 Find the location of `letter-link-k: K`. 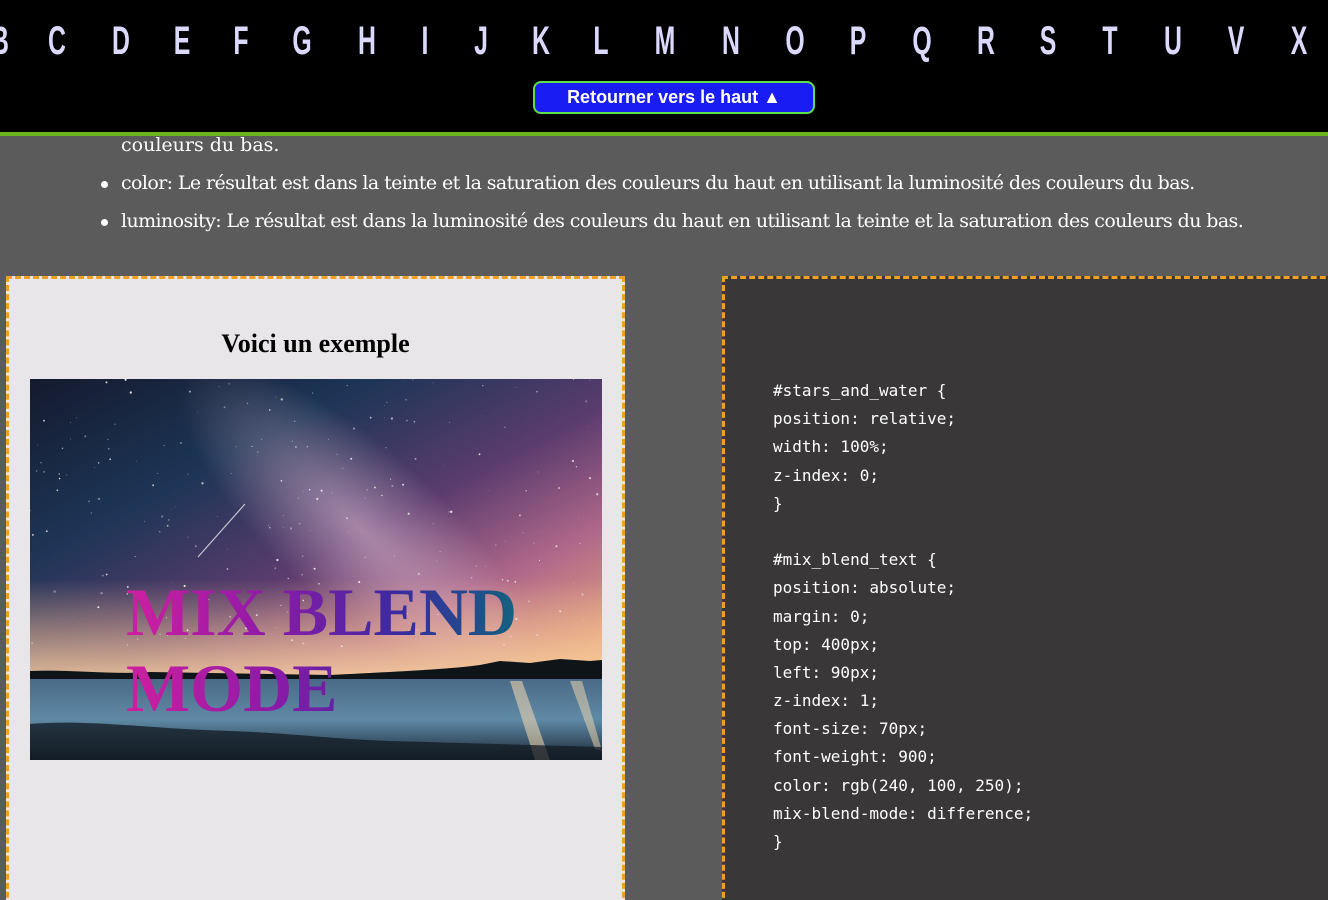

letter-link-k: K is located at coordinates (541, 41).